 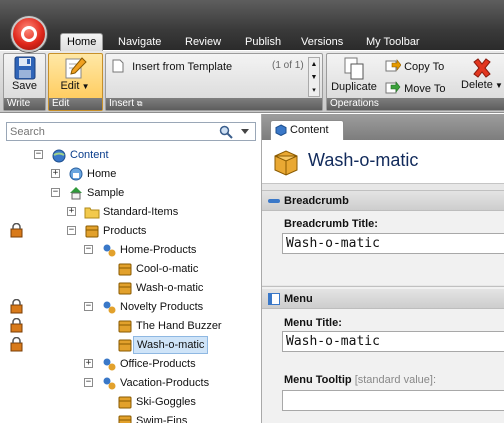 I want to click on tab-home: Home, so click(x=82, y=42).